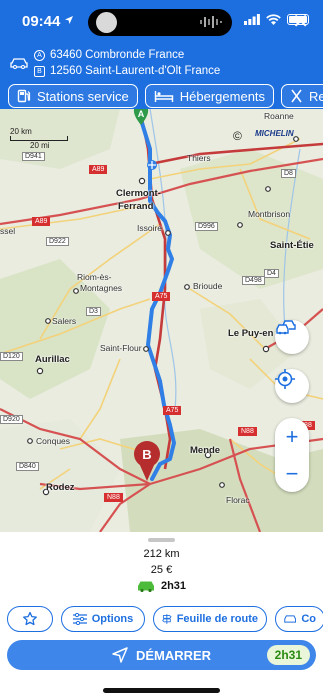 This screenshot has height=700, width=323. I want to click on michelin-logo: MICHELIN, so click(274, 133).